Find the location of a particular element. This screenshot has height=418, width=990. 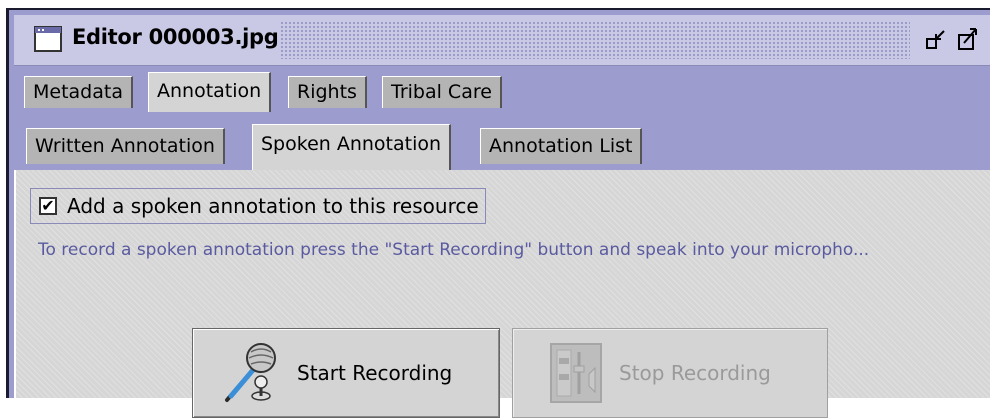

window-titlebar: Editor 000003.jpg is located at coordinates (502, 40).